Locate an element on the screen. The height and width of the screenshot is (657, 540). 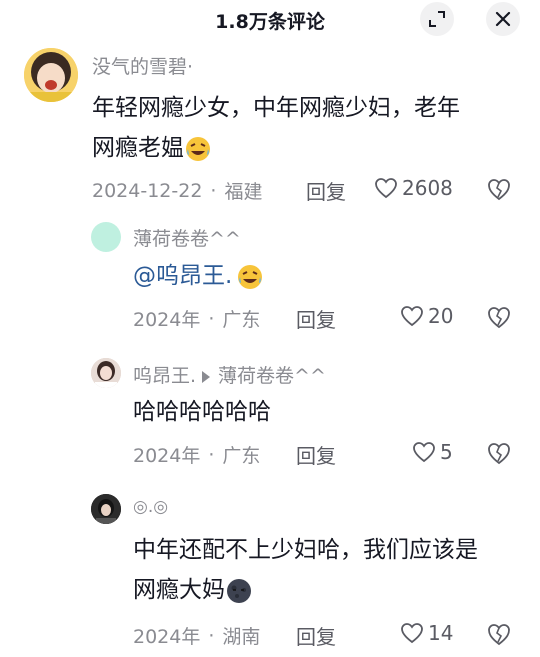
comment-author: ◎.◎ is located at coordinates (150, 507).